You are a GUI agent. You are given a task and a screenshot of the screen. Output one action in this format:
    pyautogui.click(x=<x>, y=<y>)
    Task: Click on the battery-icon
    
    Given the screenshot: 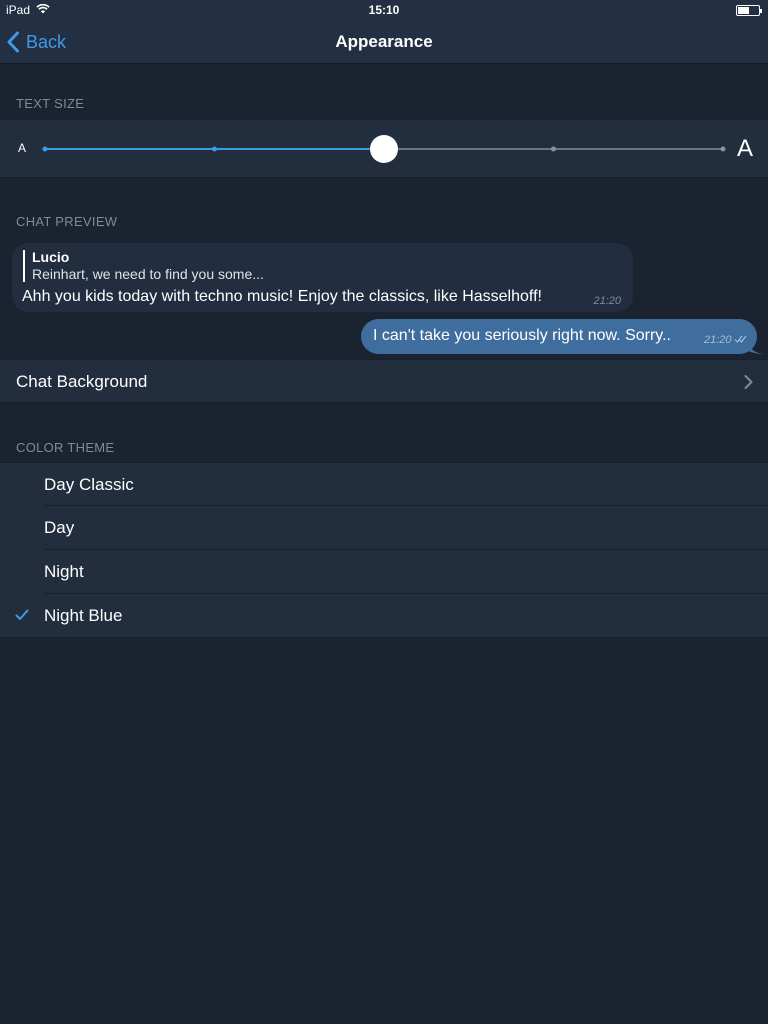 What is the action you would take?
    pyautogui.click(x=749, y=10)
    